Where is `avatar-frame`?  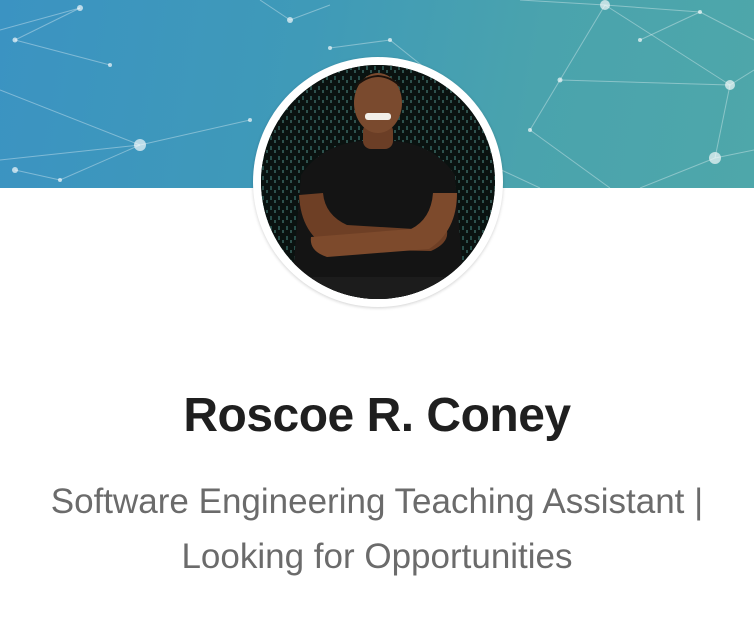 avatar-frame is located at coordinates (378, 182).